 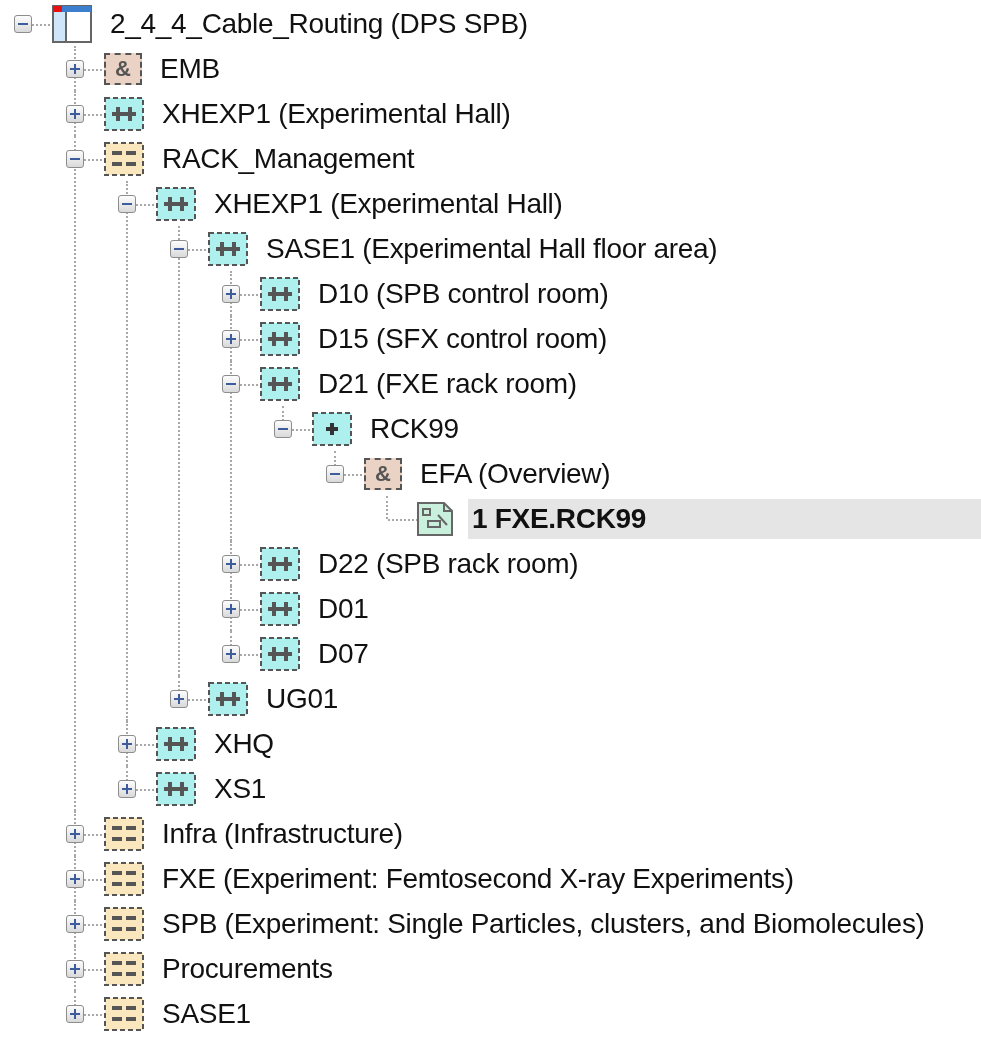 What do you see at coordinates (448, 563) in the screenshot?
I see `tree-item-label: D22 (SPB rack room)` at bounding box center [448, 563].